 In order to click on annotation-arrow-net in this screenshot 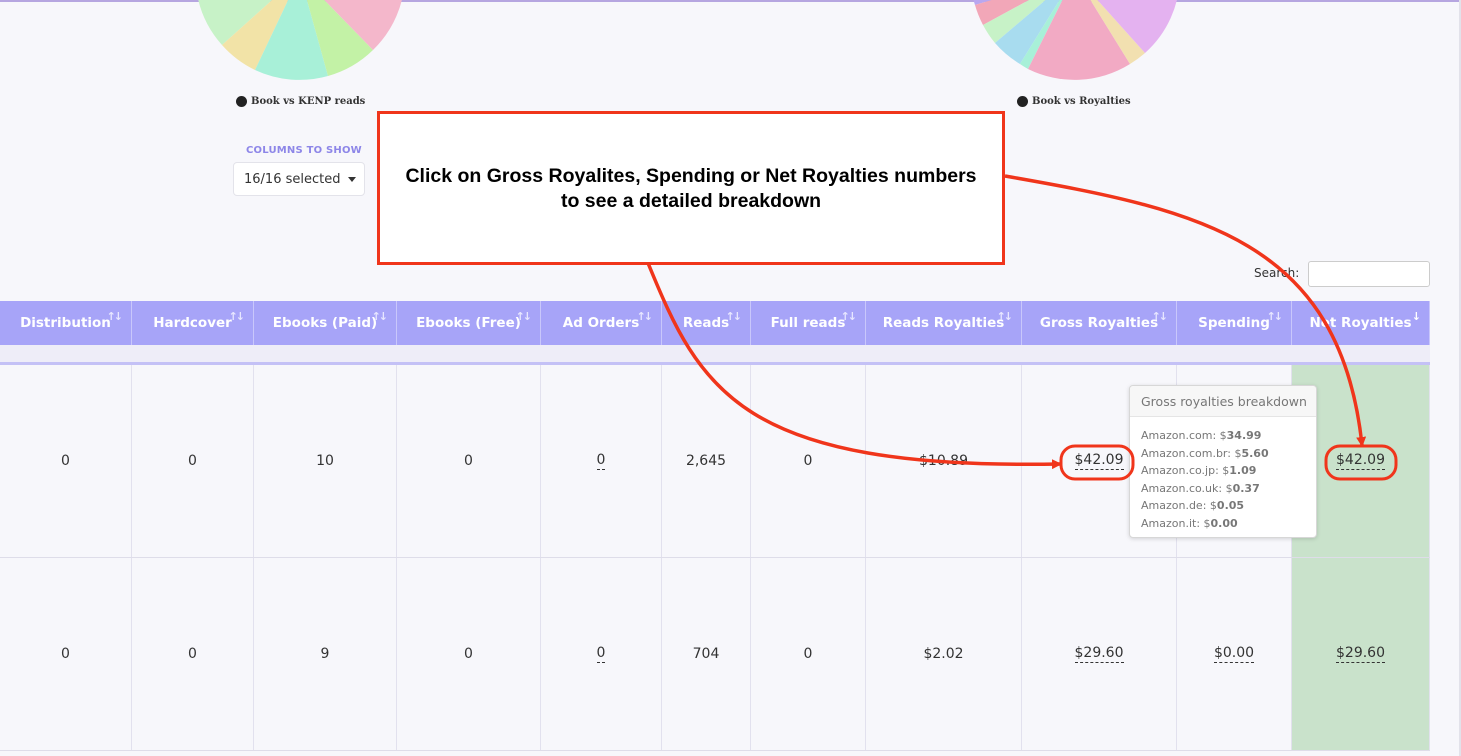, I will do `click(1185, 310)`.